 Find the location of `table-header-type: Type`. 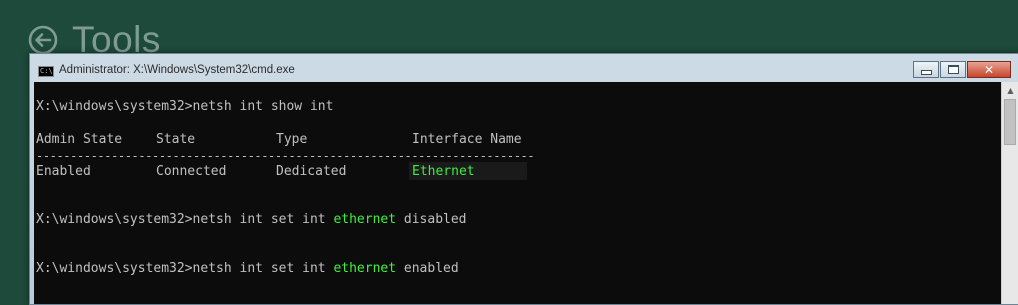

table-header-type: Type is located at coordinates (292, 139).